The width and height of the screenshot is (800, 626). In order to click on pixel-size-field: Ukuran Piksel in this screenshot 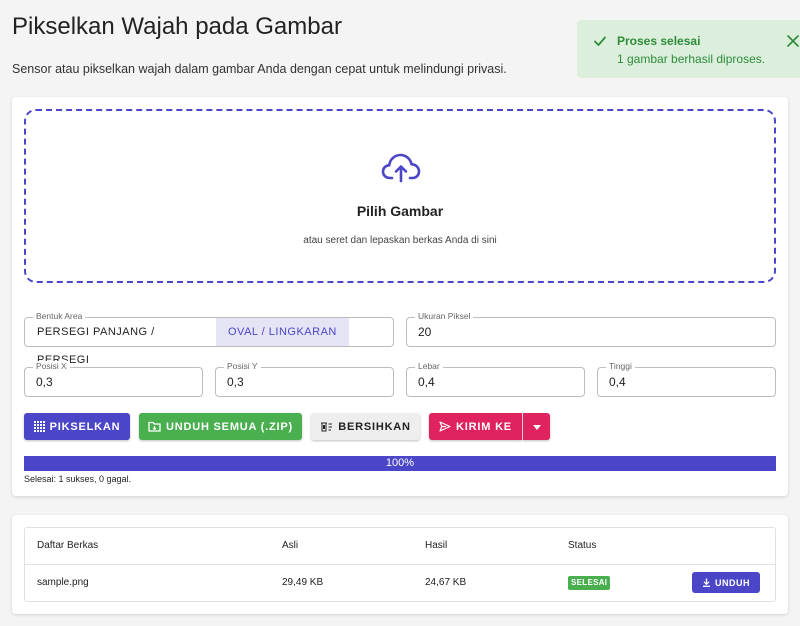, I will do `click(591, 329)`.